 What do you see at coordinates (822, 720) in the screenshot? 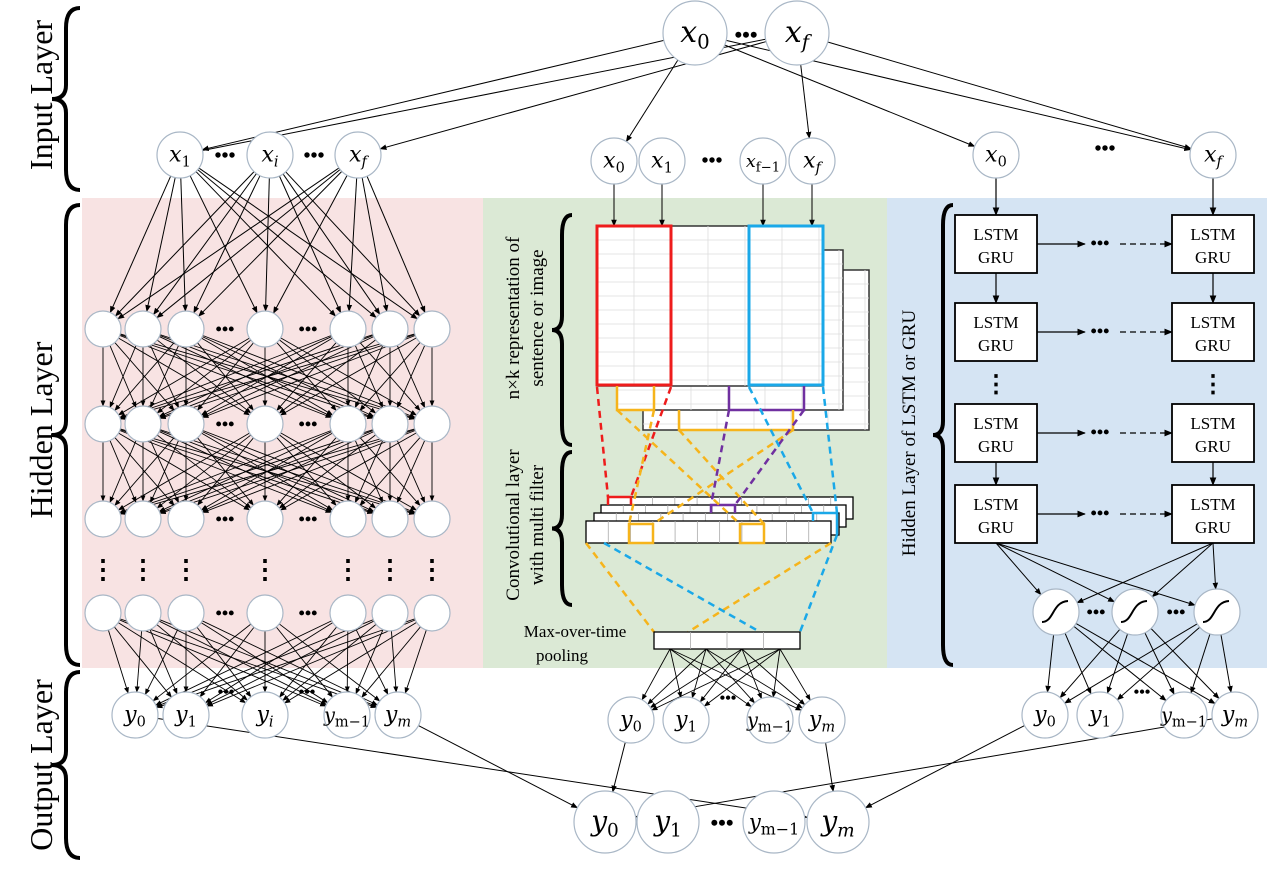
I see `cnn-output-ym: ym` at bounding box center [822, 720].